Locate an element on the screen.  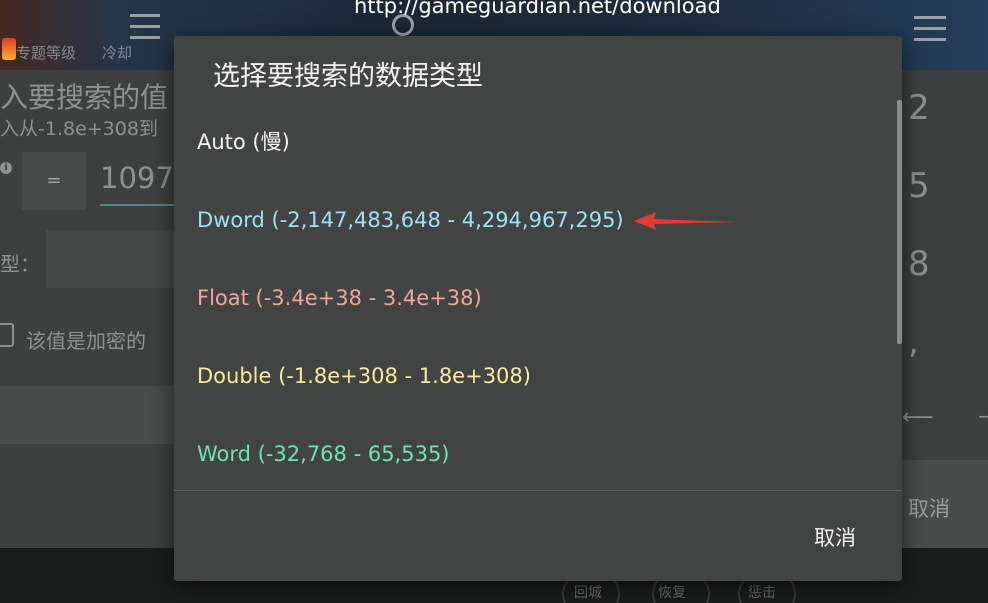
keypad-key: , is located at coordinates (913, 342).